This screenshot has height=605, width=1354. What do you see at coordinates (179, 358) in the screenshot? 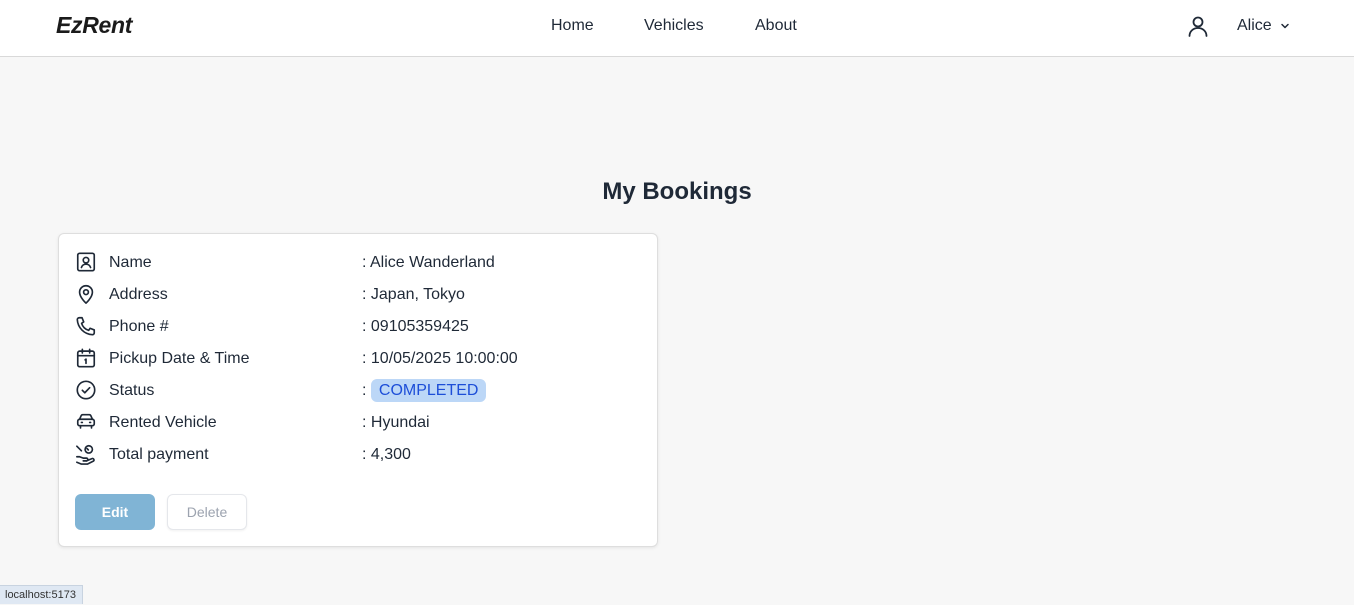
I see `booking-label: Pickup Date & Time` at bounding box center [179, 358].